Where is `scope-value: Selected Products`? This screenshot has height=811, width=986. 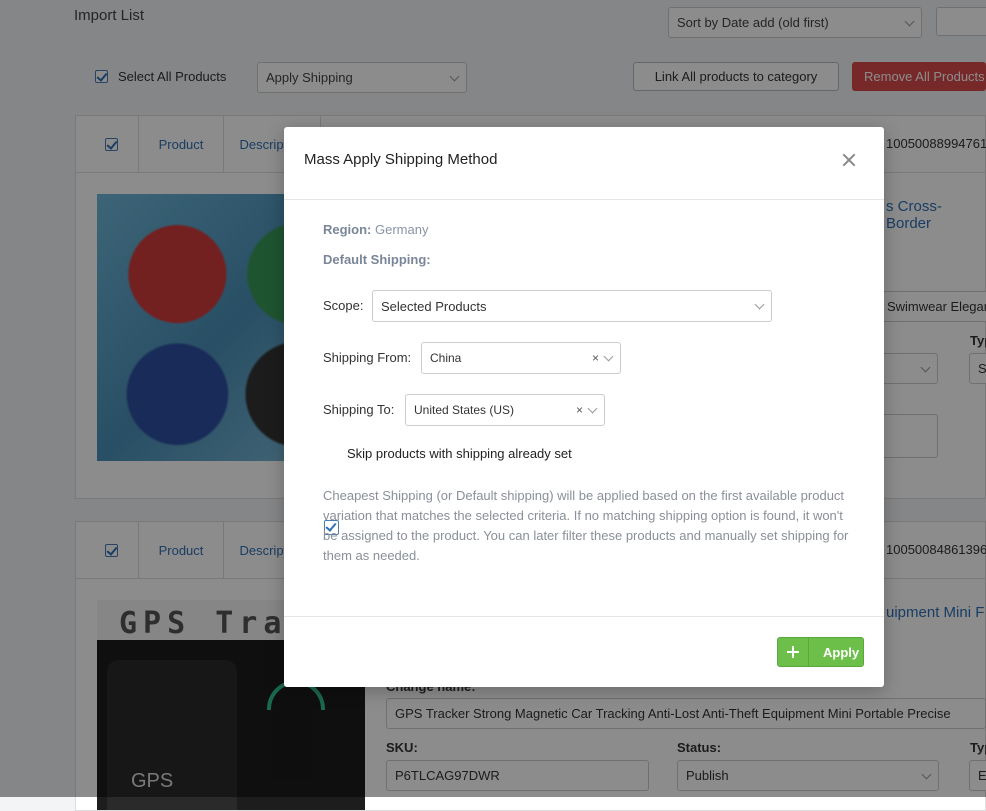 scope-value: Selected Products is located at coordinates (434, 306).